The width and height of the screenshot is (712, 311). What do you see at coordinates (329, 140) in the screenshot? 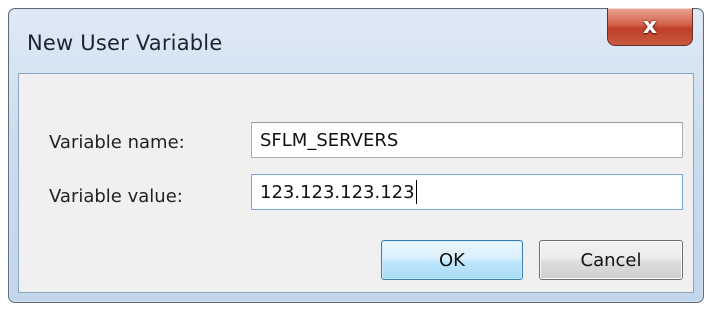
I see `variable-name-text: SFLM_SERVERS` at bounding box center [329, 140].